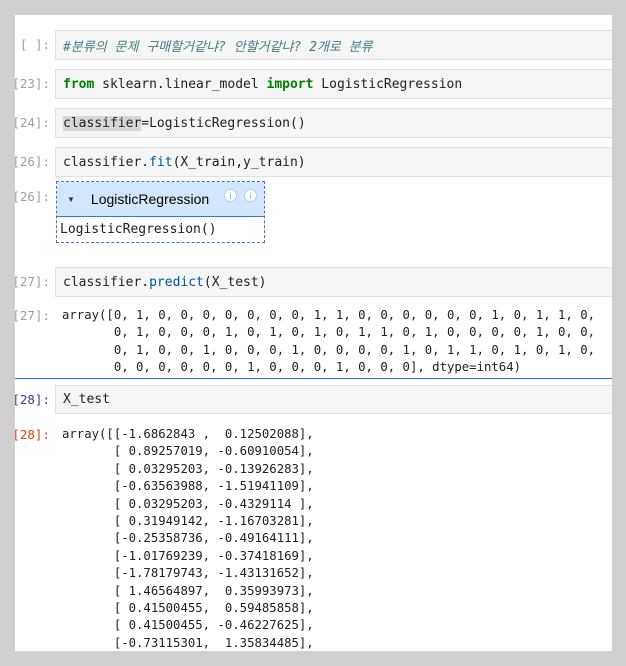  I want to click on code-text: (X_train,y_train), so click(239, 162).